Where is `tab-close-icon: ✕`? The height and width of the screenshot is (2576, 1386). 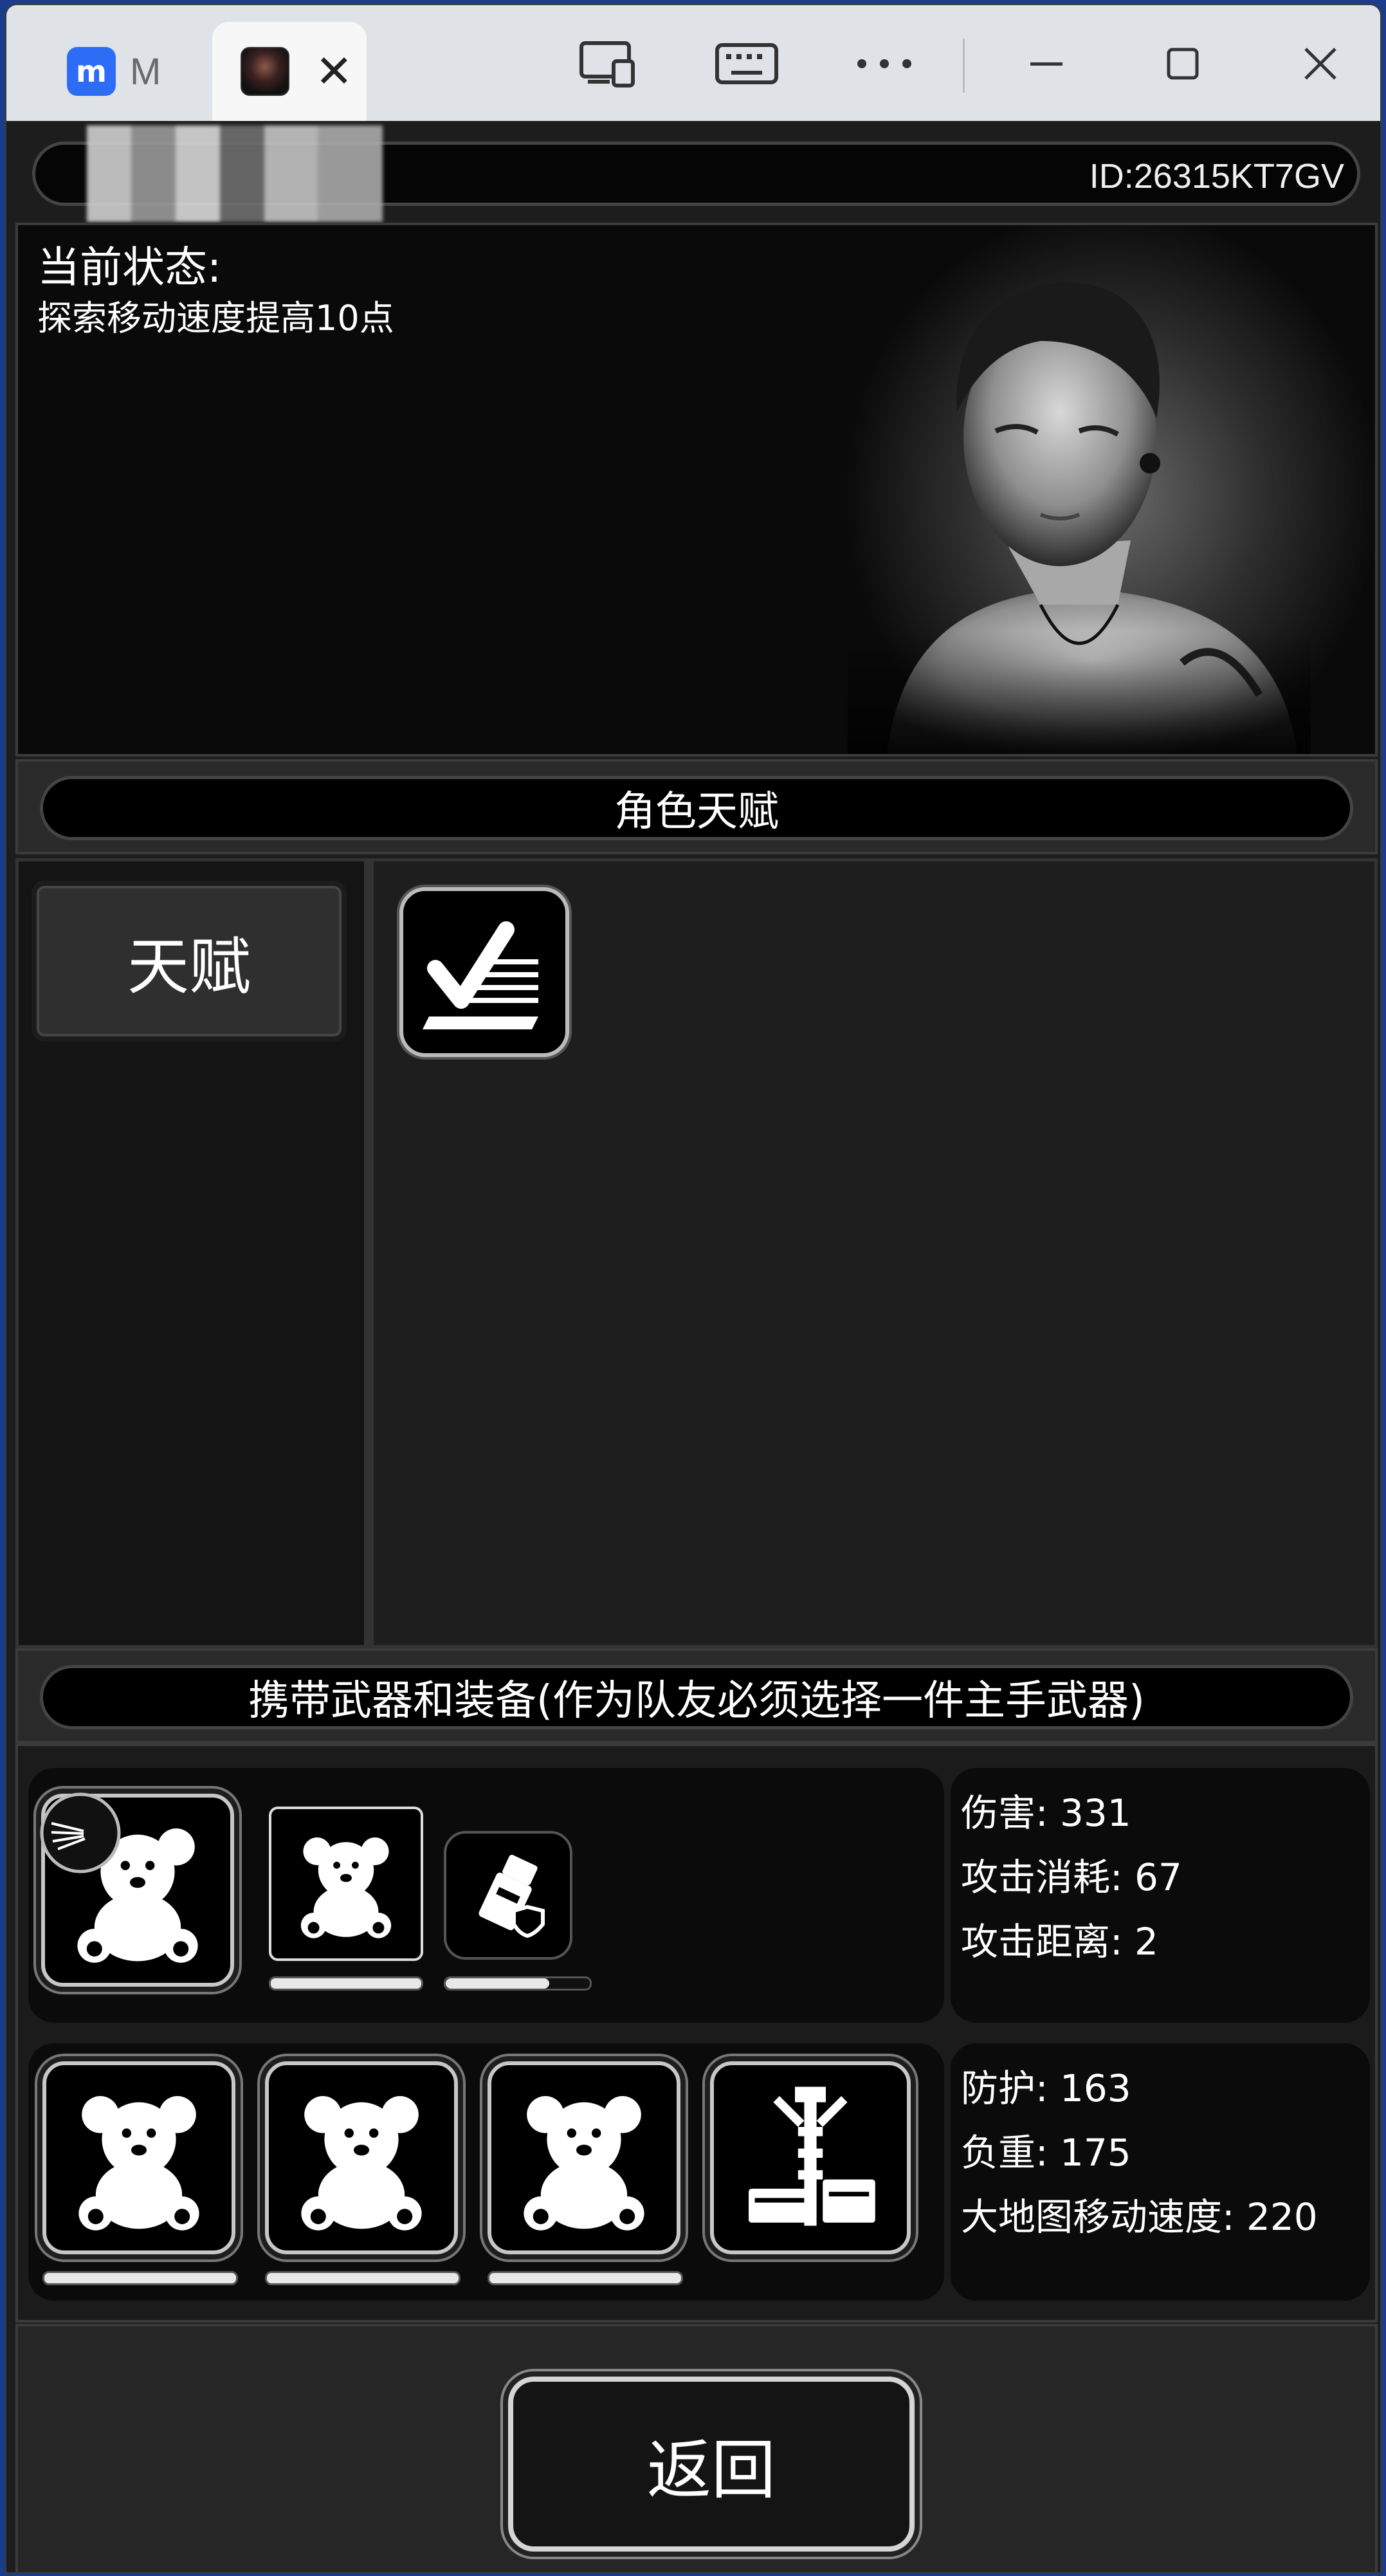
tab-close-icon: ✕ is located at coordinates (334, 71).